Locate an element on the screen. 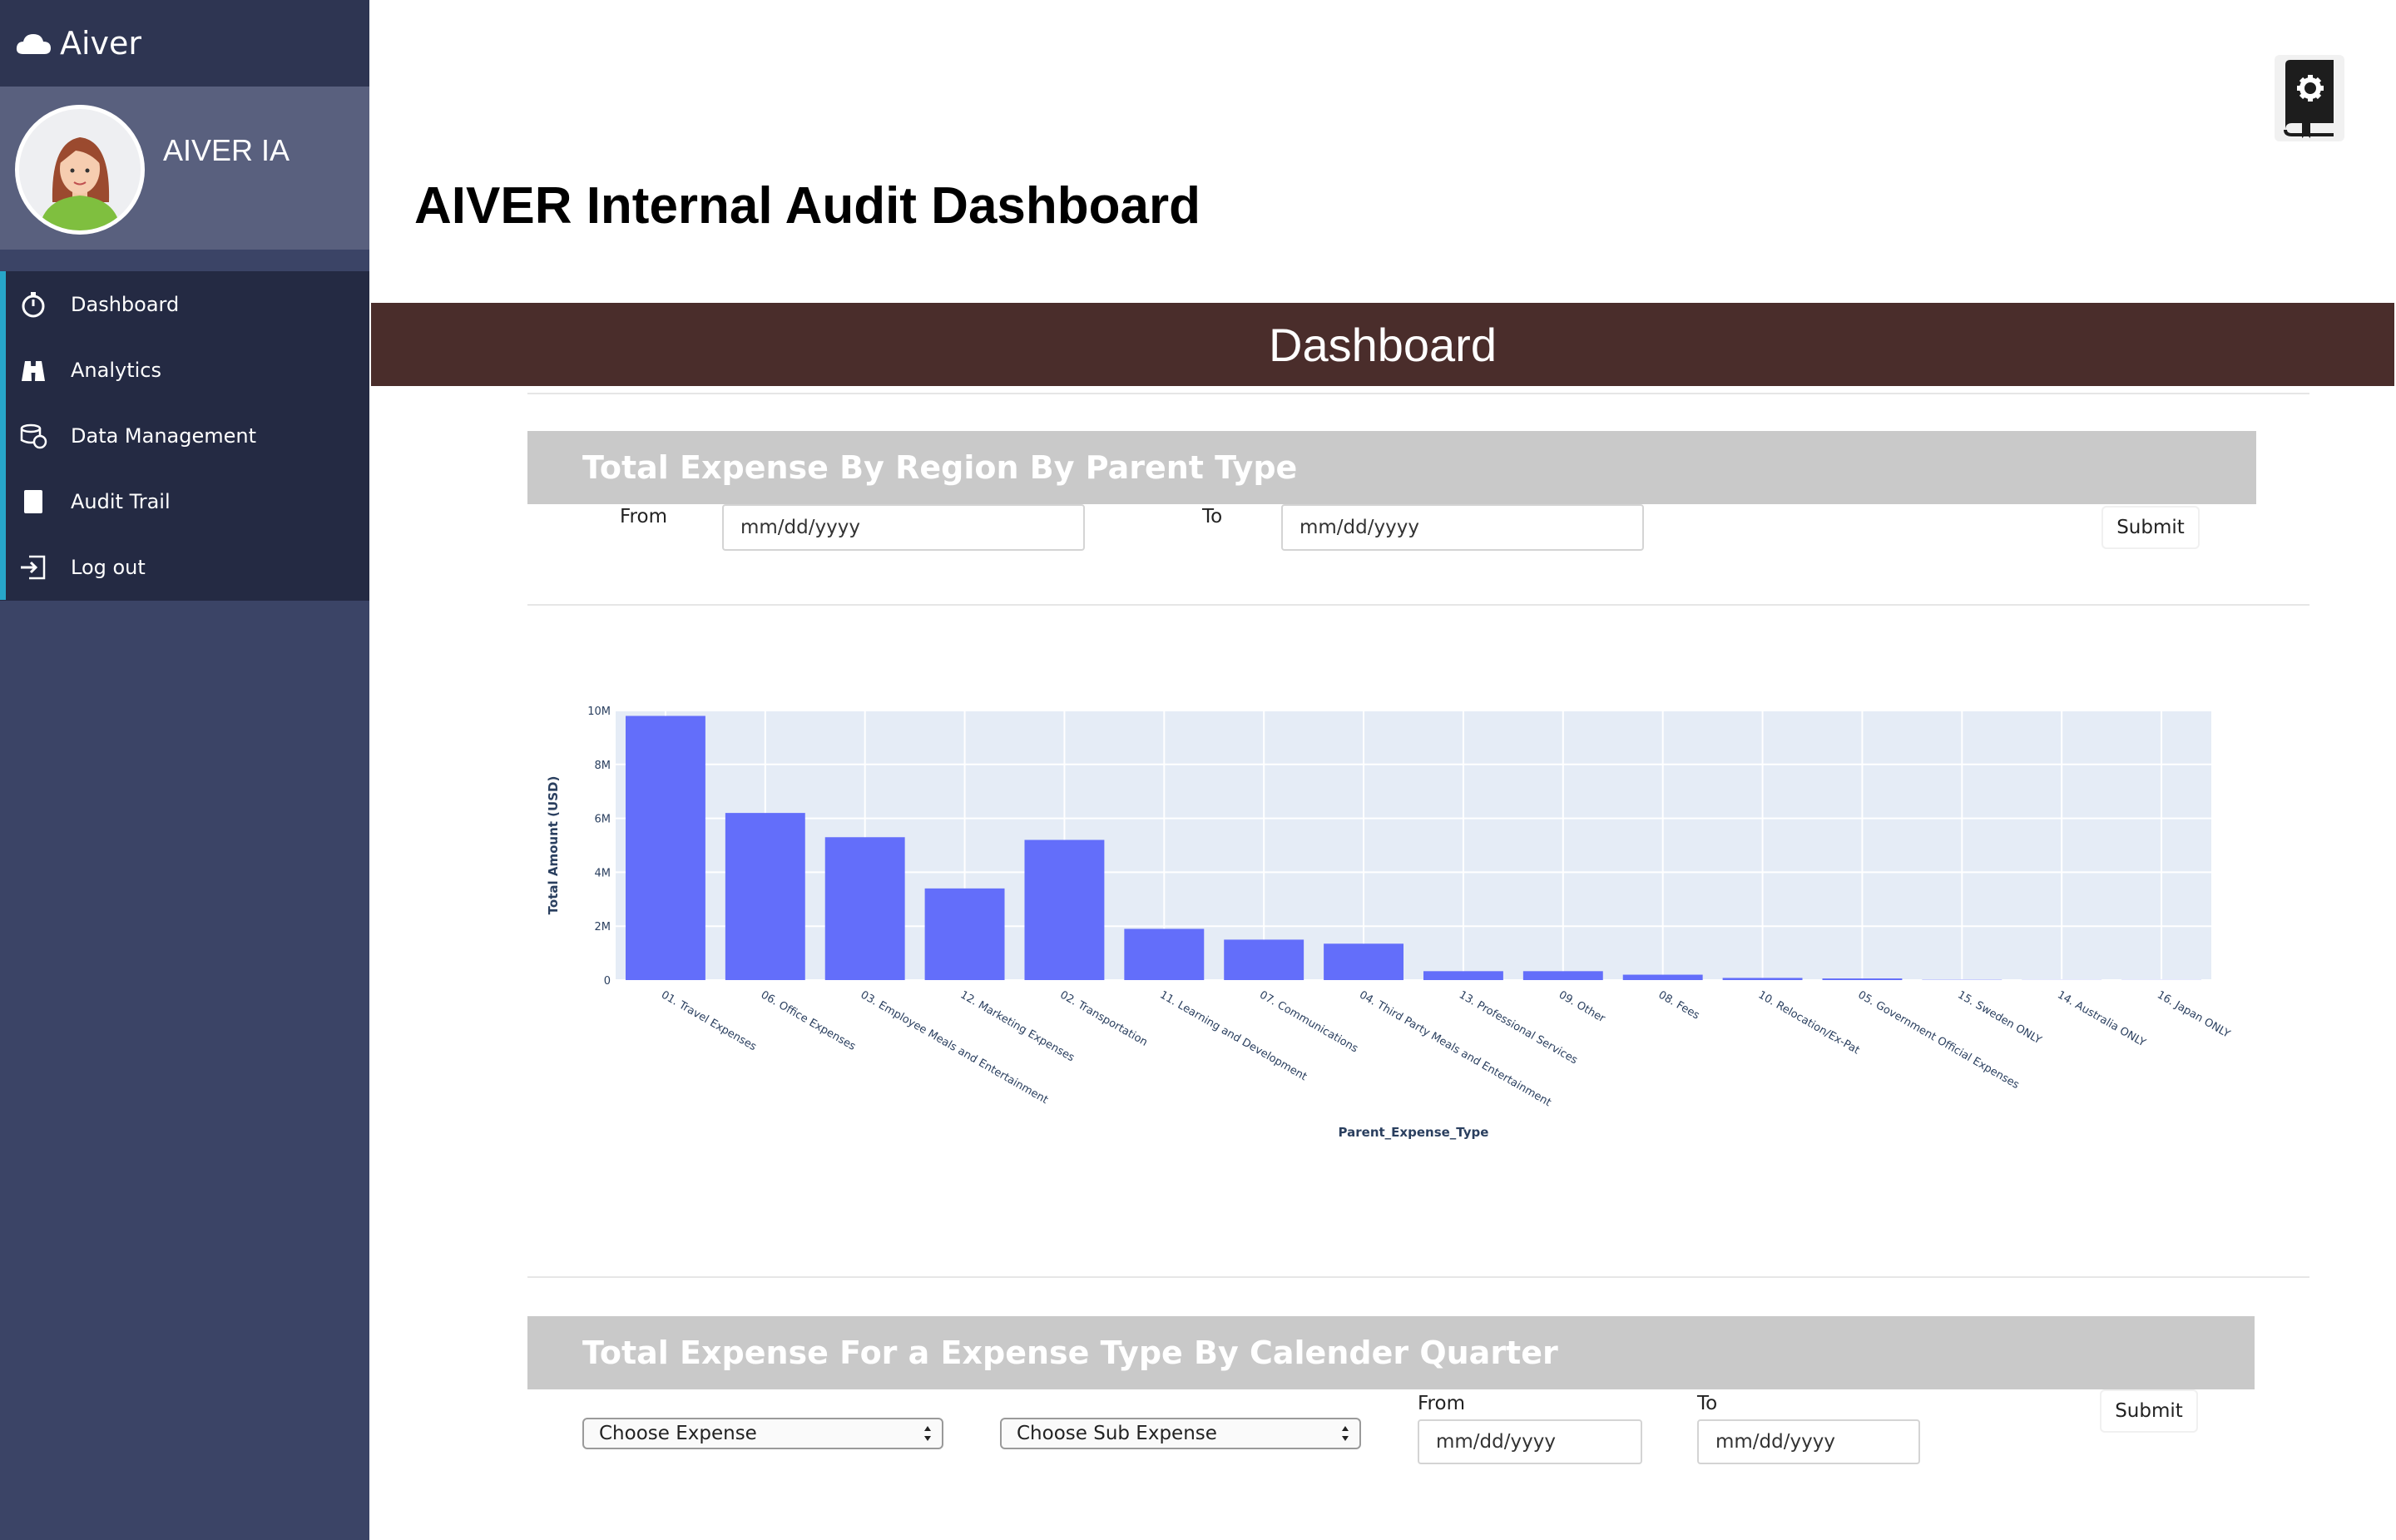 The width and height of the screenshot is (2396, 1540). user-avatar-icon is located at coordinates (80, 183).